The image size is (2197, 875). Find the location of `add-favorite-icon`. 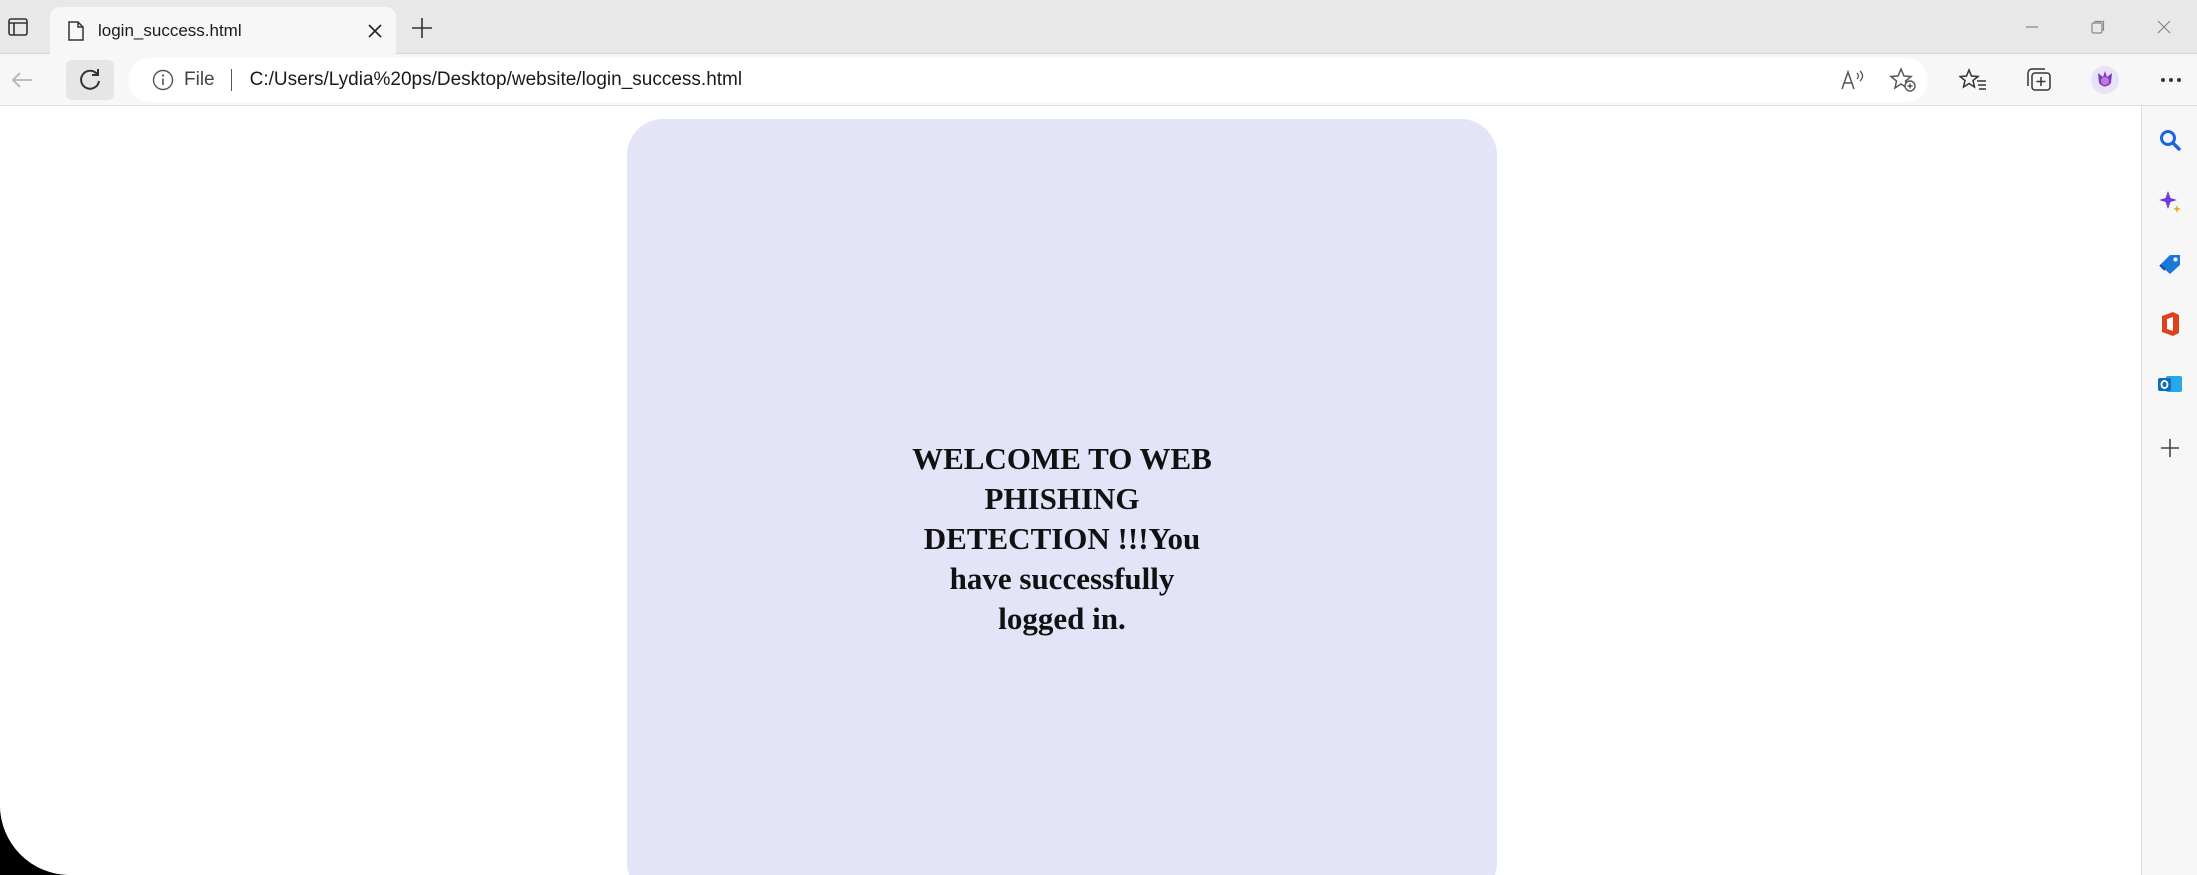

add-favorite-icon is located at coordinates (1902, 79).